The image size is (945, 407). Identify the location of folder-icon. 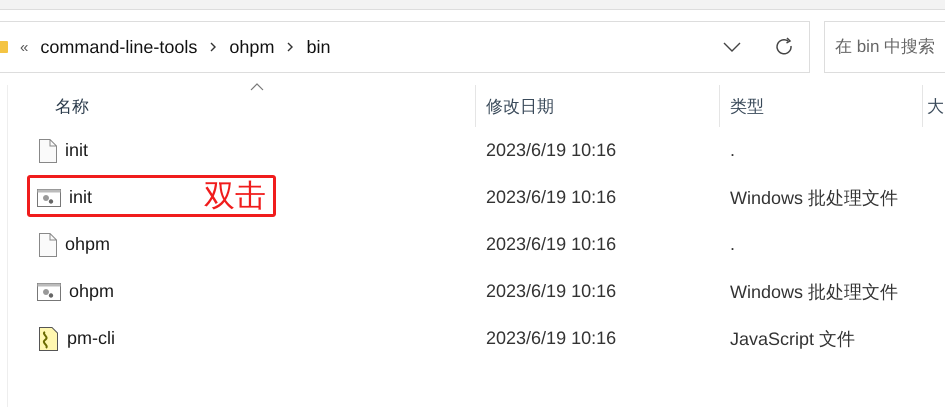
(4, 47).